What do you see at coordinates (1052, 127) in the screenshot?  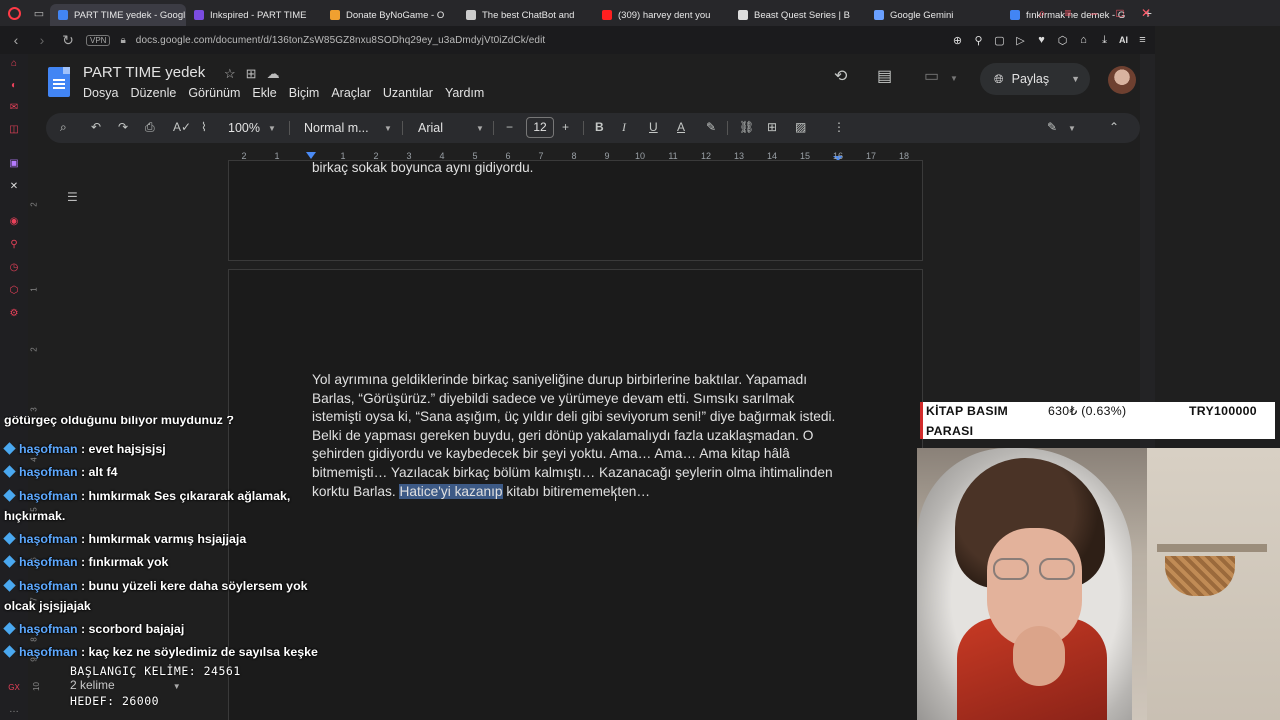 I see `editing-mode-icon: ✎` at bounding box center [1052, 127].